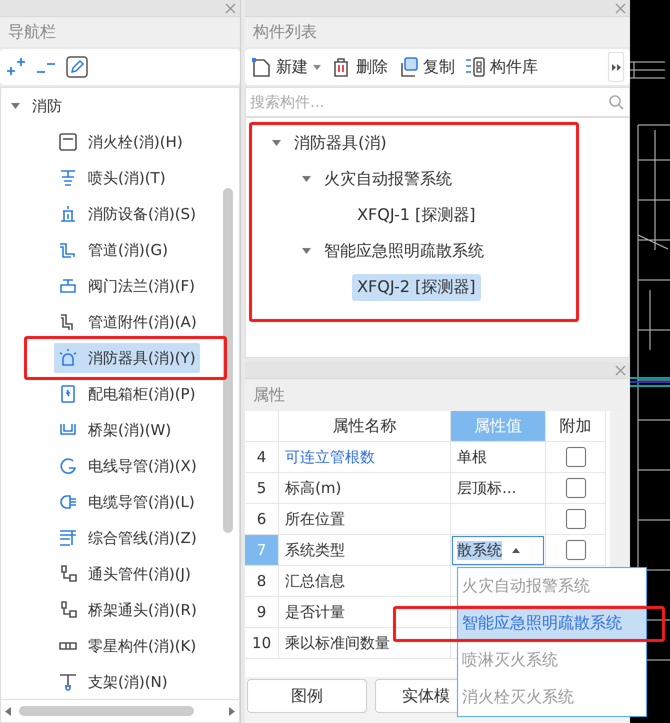  I want to click on panel-title: 构件列表, so click(285, 32).